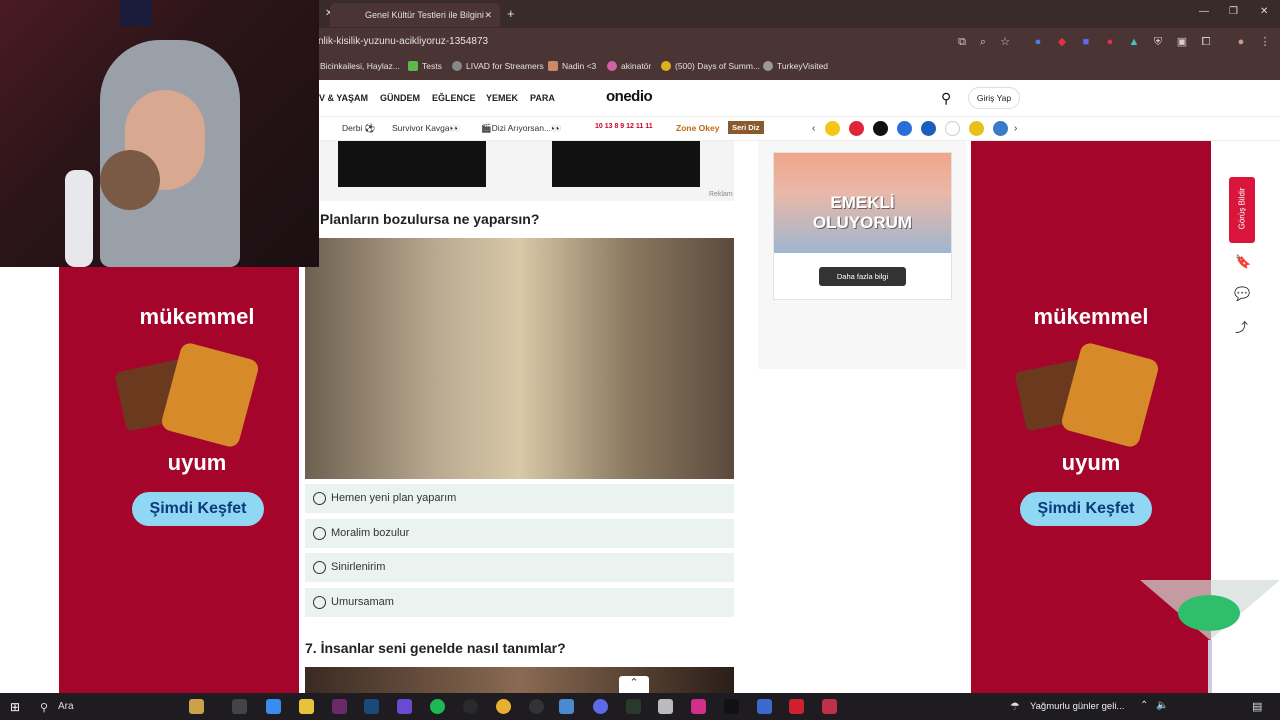 The height and width of the screenshot is (720, 1280). What do you see at coordinates (746, 127) in the screenshot?
I see `subnav-seri: Seri Diz` at bounding box center [746, 127].